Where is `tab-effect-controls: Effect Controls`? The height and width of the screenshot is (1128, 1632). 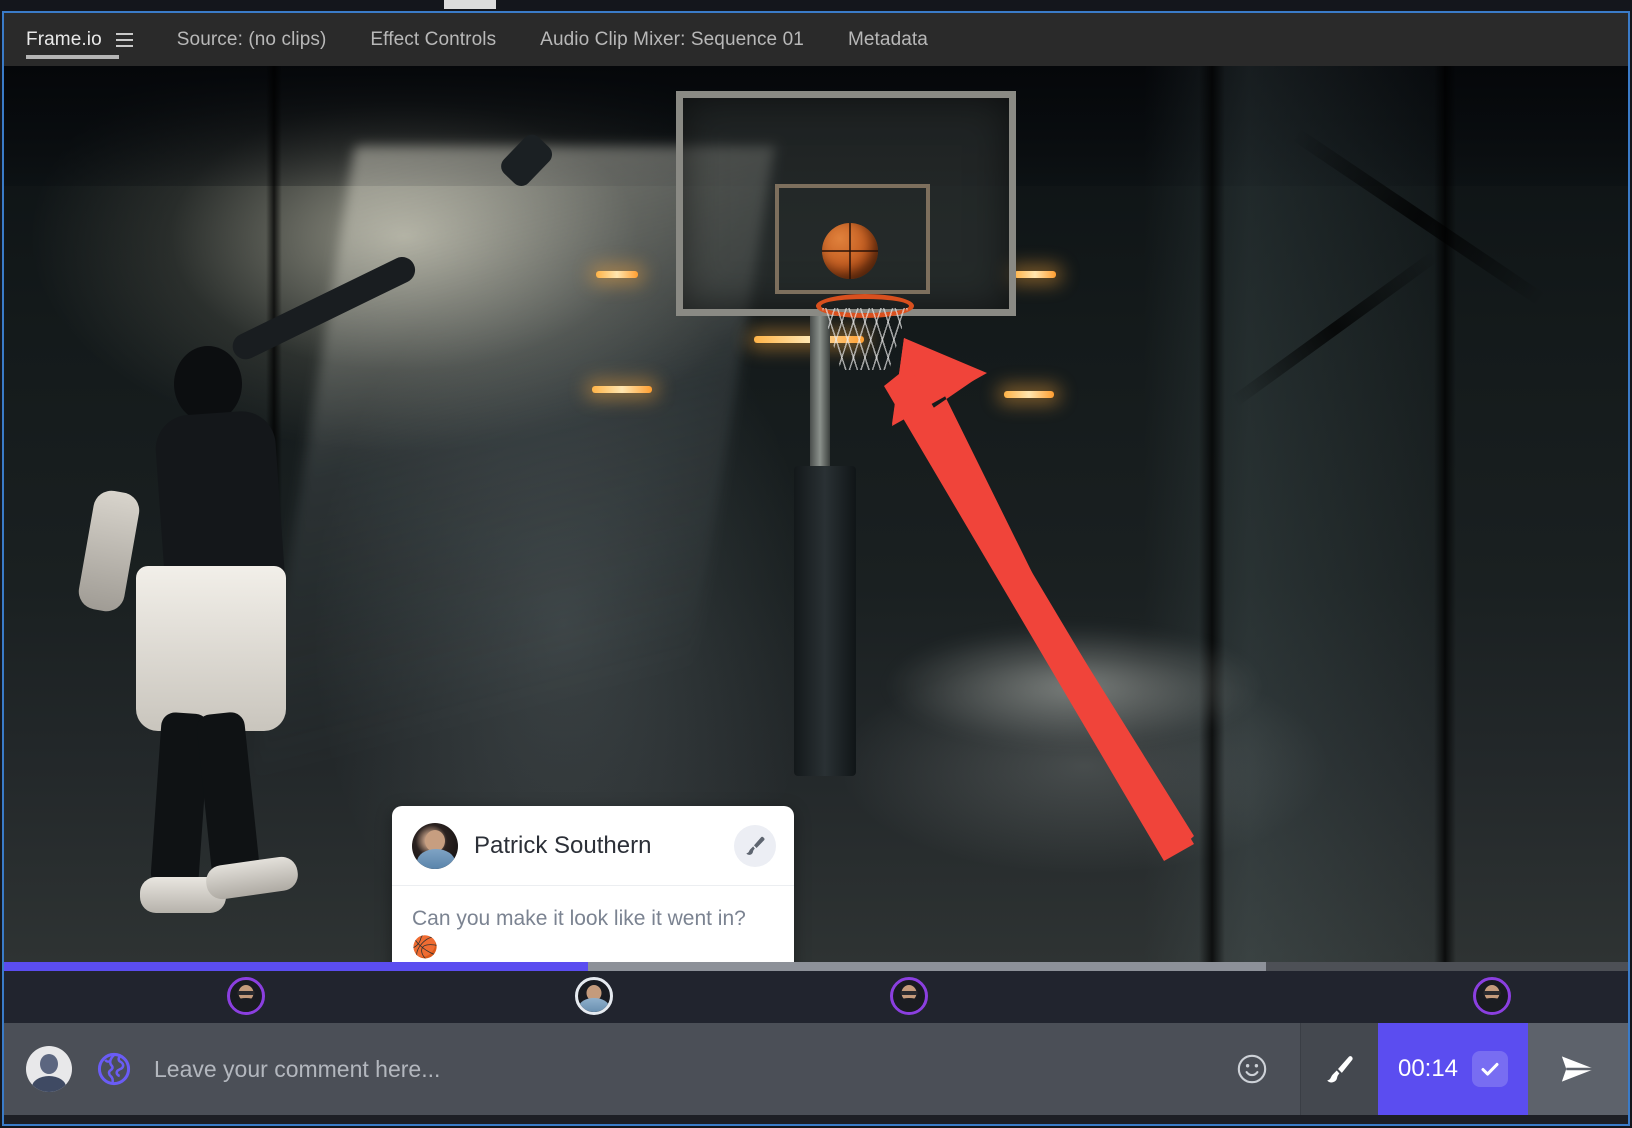
tab-effect-controls: Effect Controls is located at coordinates (433, 39).